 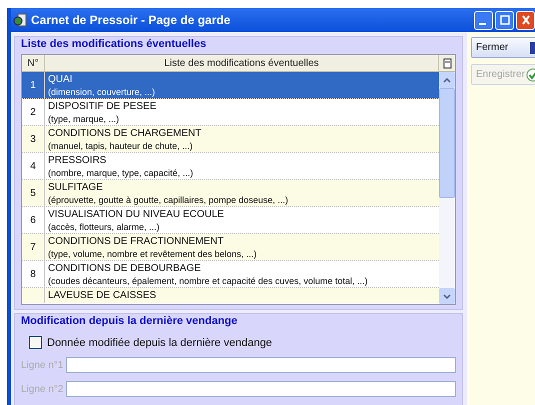 What do you see at coordinates (482, 24) in the screenshot?
I see `minimize-icon` at bounding box center [482, 24].